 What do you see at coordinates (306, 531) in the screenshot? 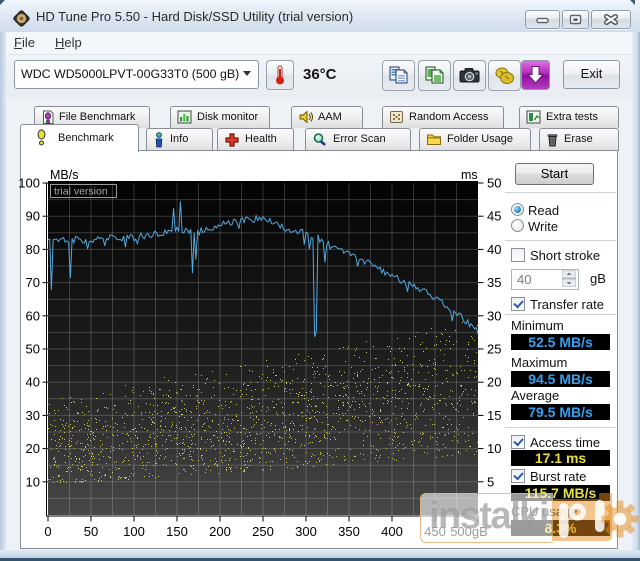
I see `svg-text: 300` at bounding box center [306, 531].